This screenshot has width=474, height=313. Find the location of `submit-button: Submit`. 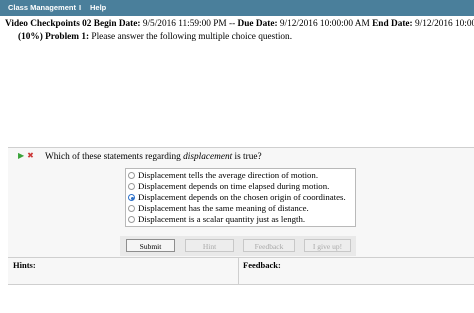

submit-button: Submit is located at coordinates (150, 245).